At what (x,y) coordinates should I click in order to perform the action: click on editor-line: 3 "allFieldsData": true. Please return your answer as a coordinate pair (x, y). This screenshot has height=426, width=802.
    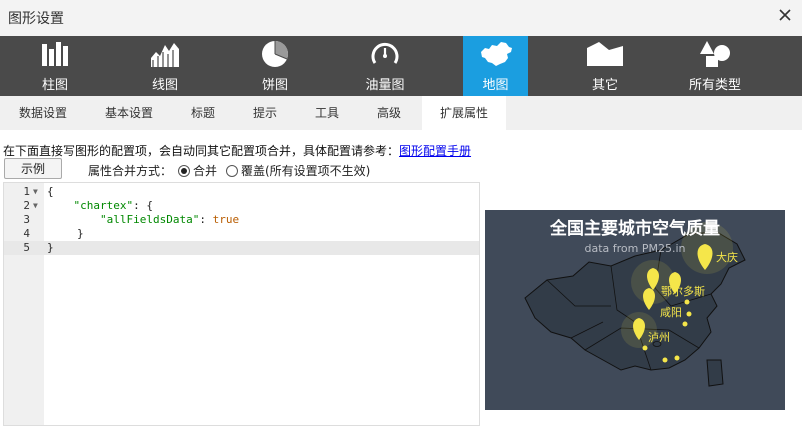
    Looking at the image, I should click on (241, 220).